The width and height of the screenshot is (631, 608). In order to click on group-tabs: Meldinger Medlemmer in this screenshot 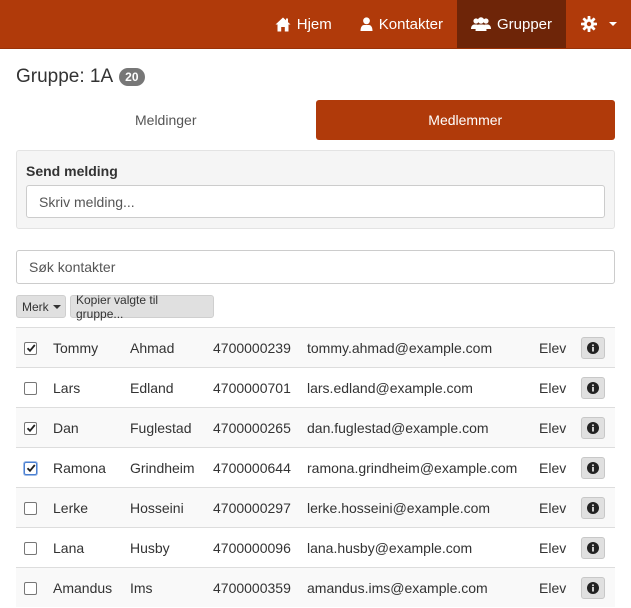, I will do `click(315, 120)`.